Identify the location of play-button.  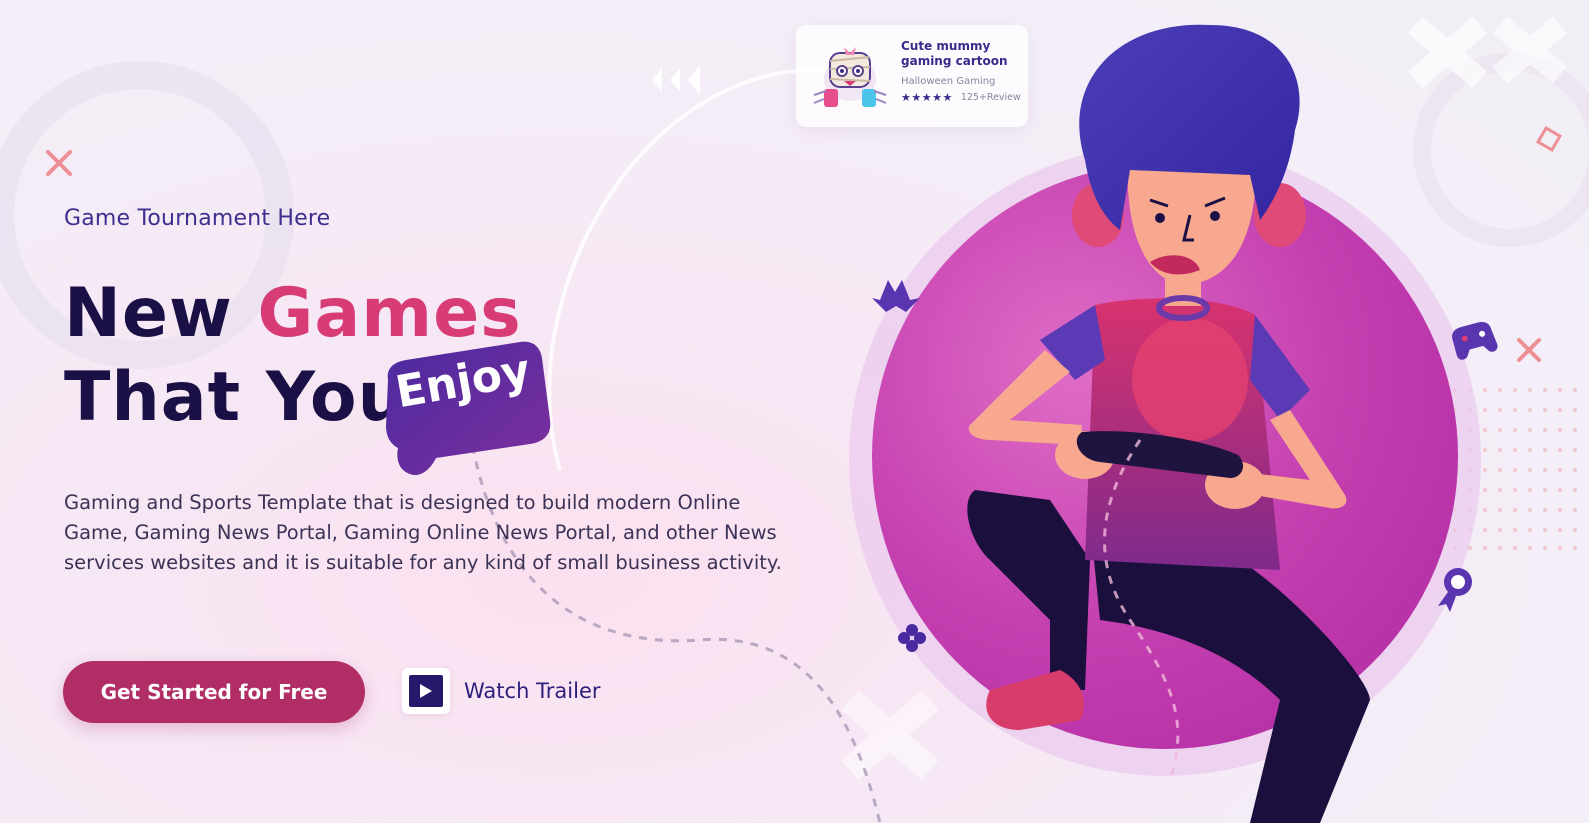
(426, 691).